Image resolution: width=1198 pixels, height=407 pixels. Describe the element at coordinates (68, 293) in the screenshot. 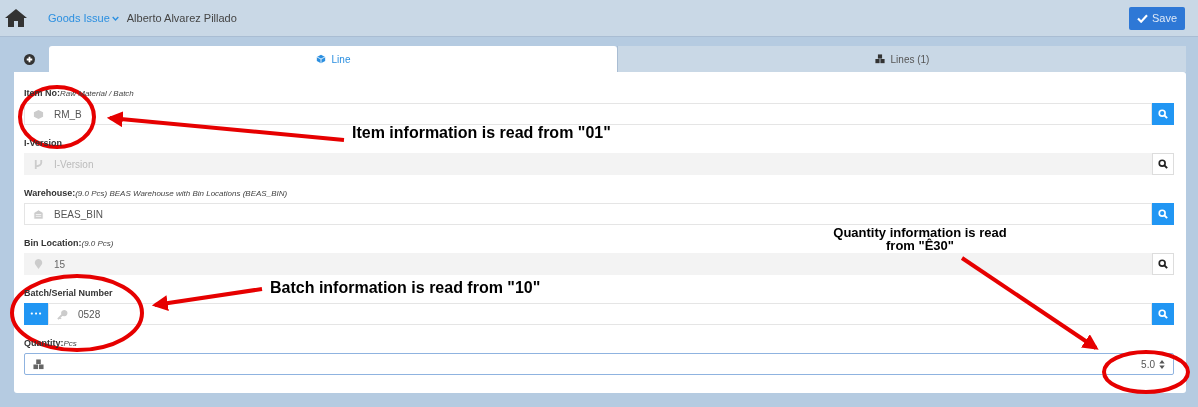

I see `field-label: Batch/Serial Number` at that location.